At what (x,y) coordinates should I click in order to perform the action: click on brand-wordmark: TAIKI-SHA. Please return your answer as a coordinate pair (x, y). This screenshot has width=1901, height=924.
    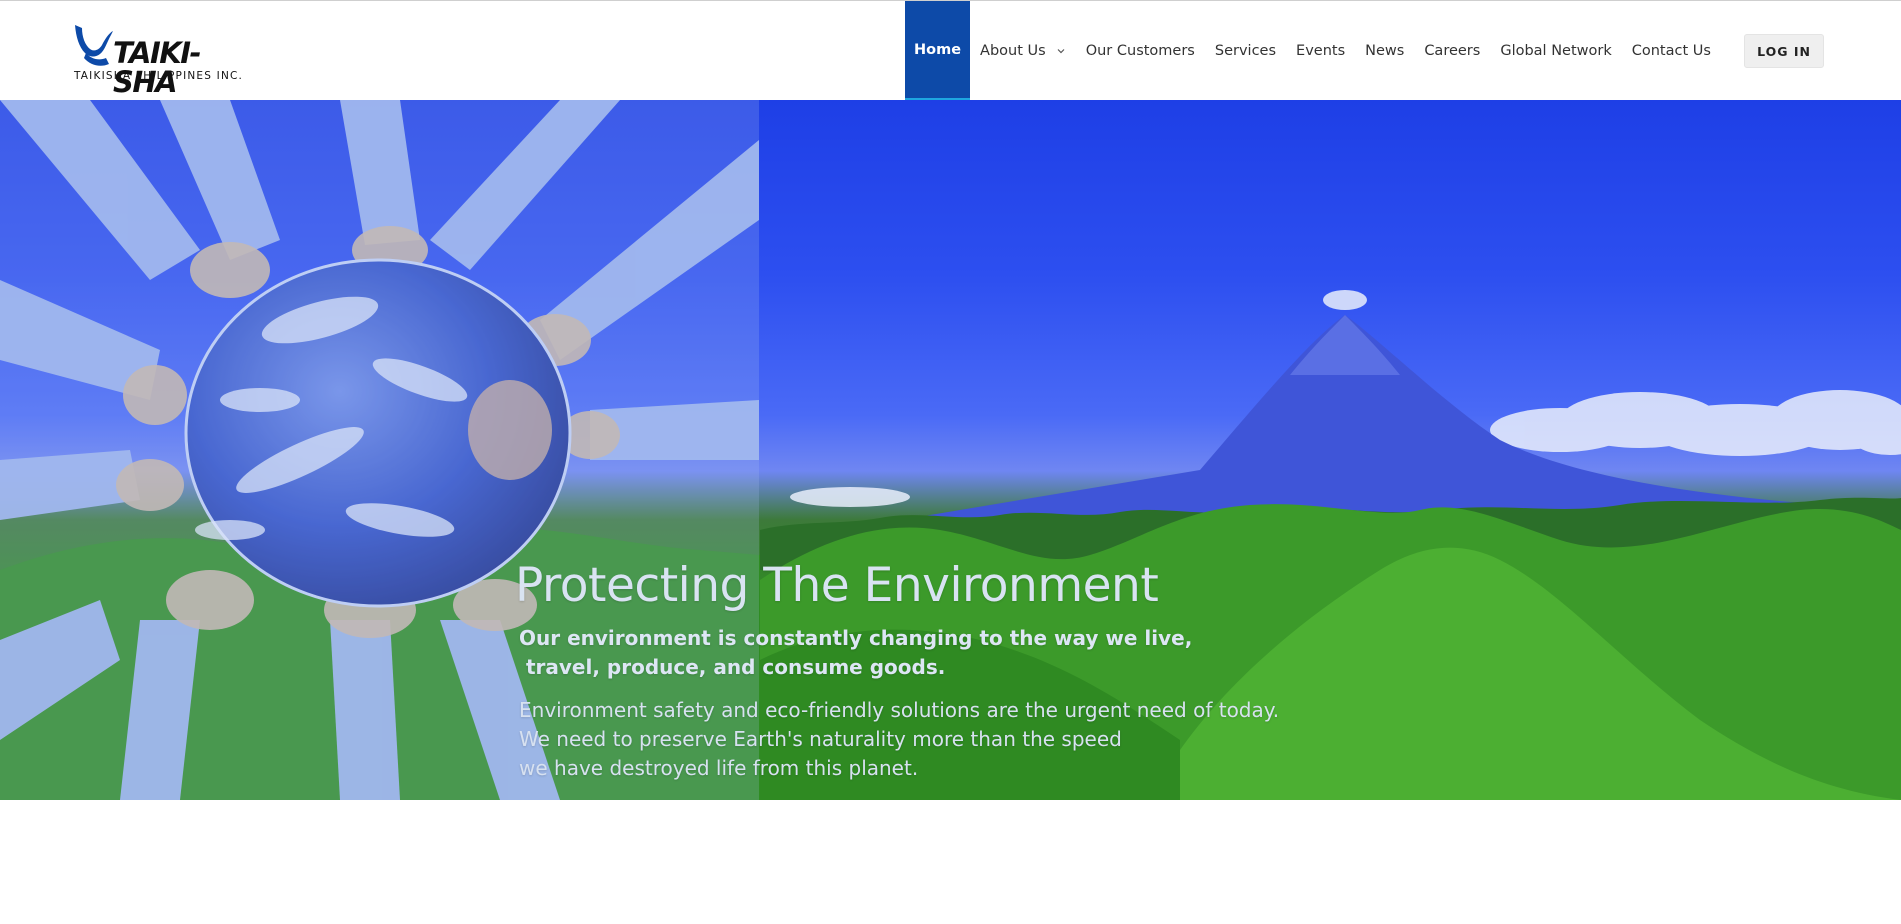
    Looking at the image, I should click on (157, 67).